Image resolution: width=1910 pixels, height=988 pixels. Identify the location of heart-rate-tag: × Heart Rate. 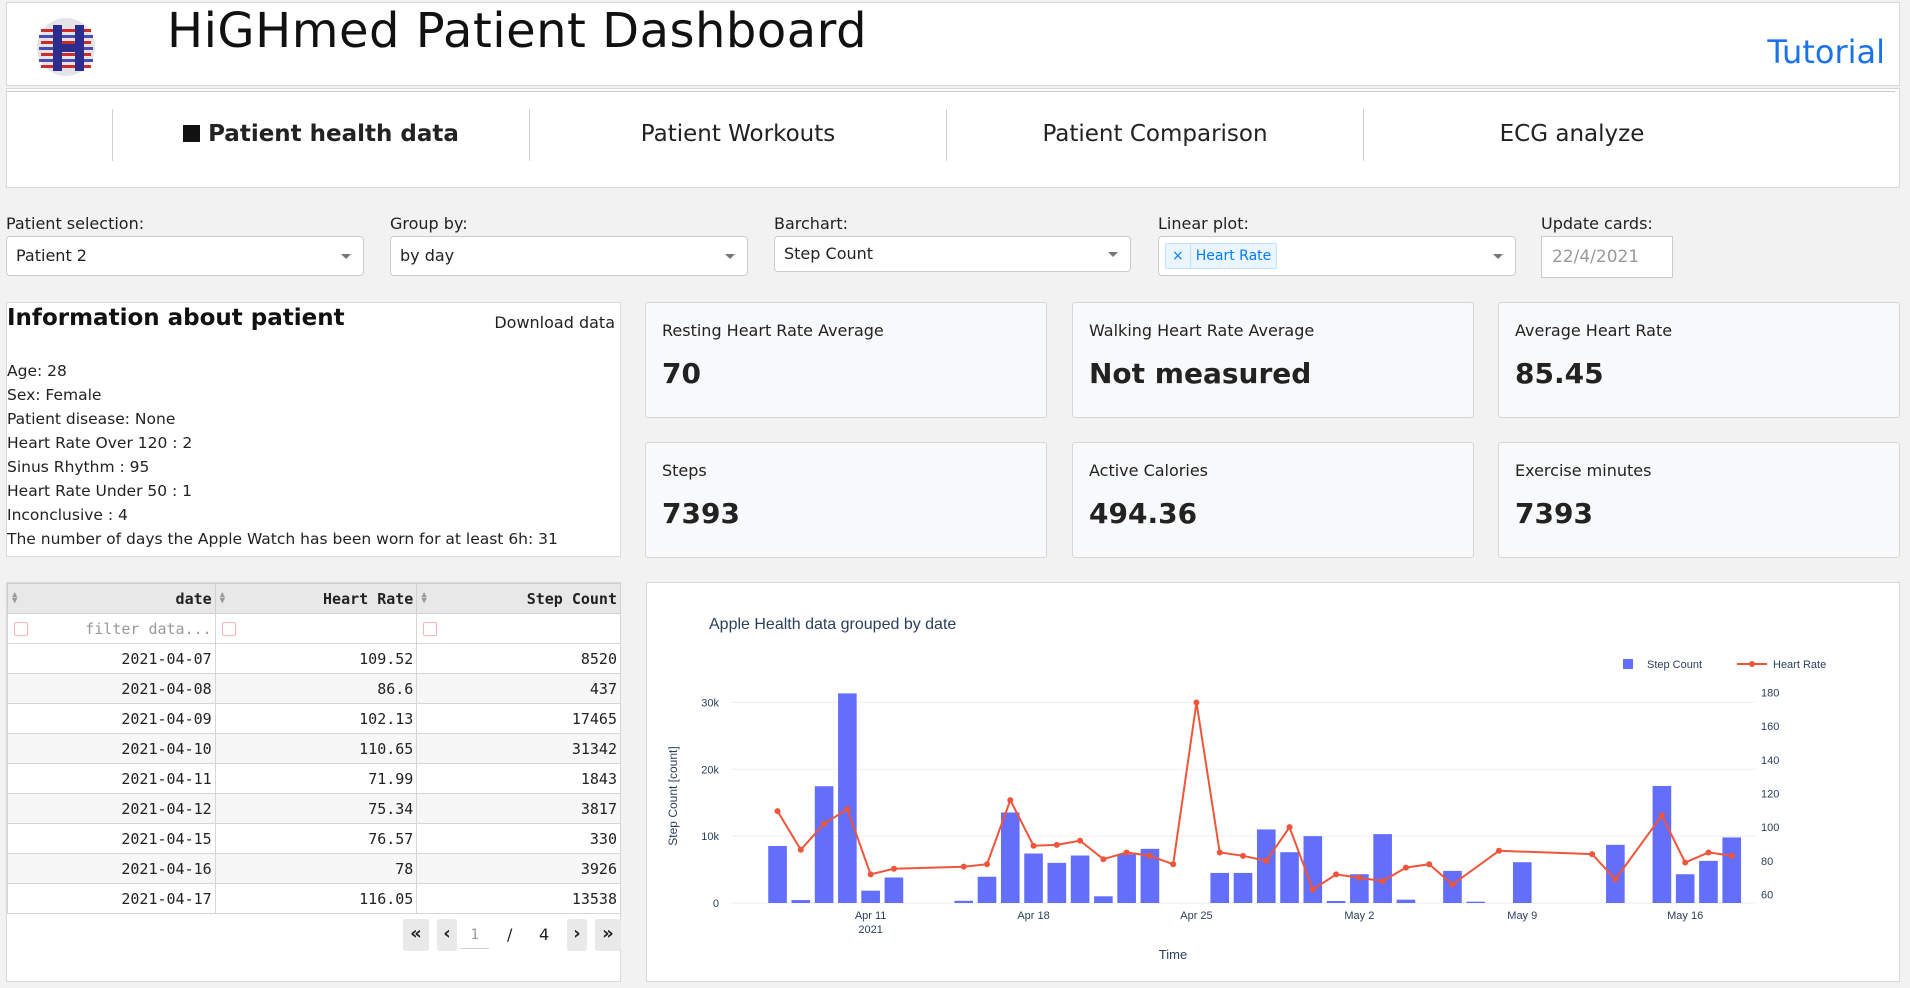
(1221, 256).